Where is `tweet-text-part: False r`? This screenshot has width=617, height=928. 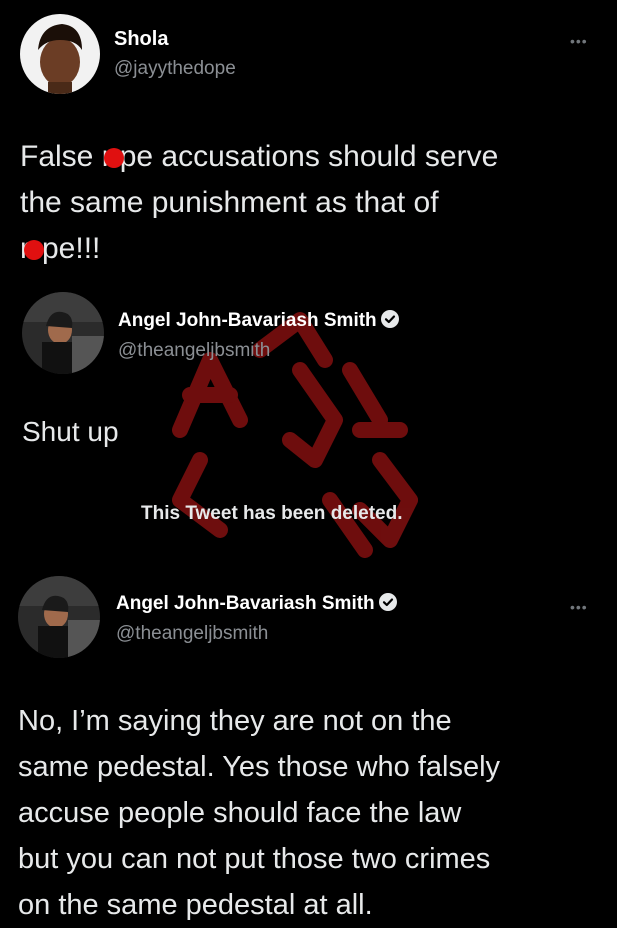
tweet-text-part: False r is located at coordinates (66, 156).